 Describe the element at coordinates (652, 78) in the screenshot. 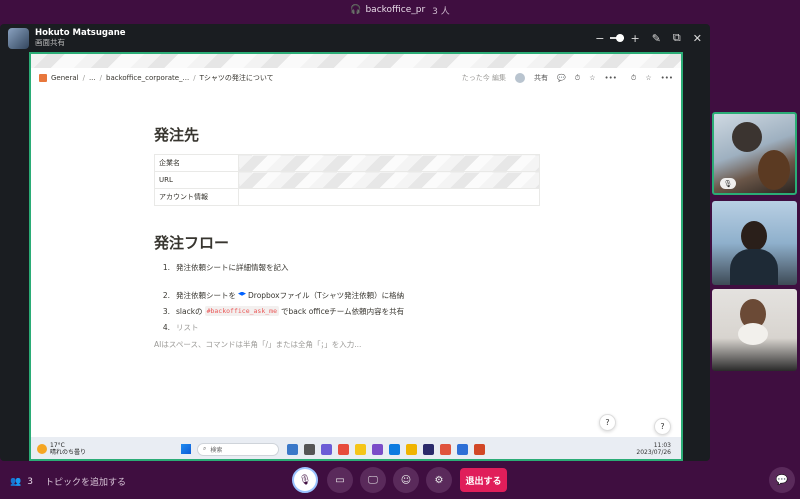

I see `secondary-actions: ⏱ ☆ •••` at that location.